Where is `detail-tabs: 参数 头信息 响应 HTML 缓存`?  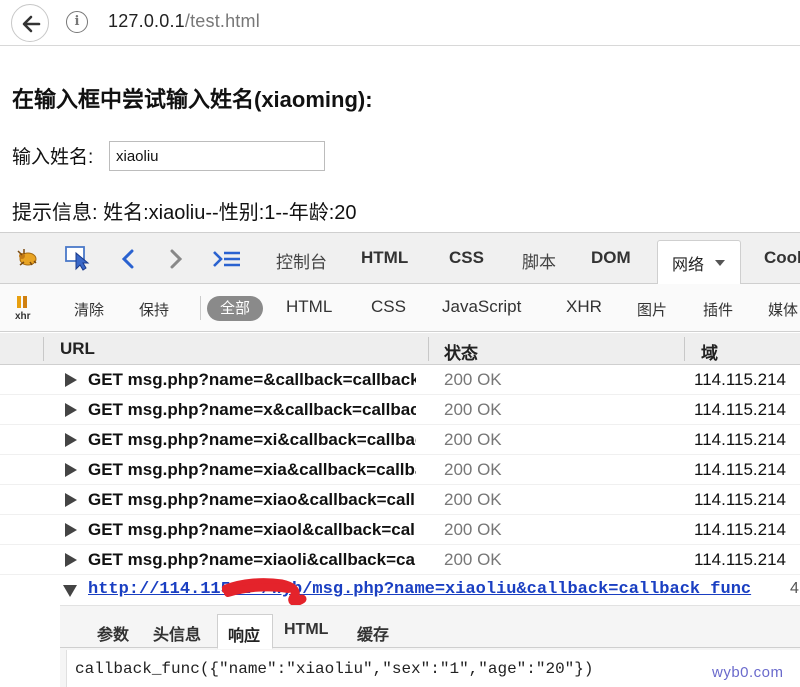 detail-tabs: 参数 头信息 响应 HTML 缓存 is located at coordinates (430, 631).